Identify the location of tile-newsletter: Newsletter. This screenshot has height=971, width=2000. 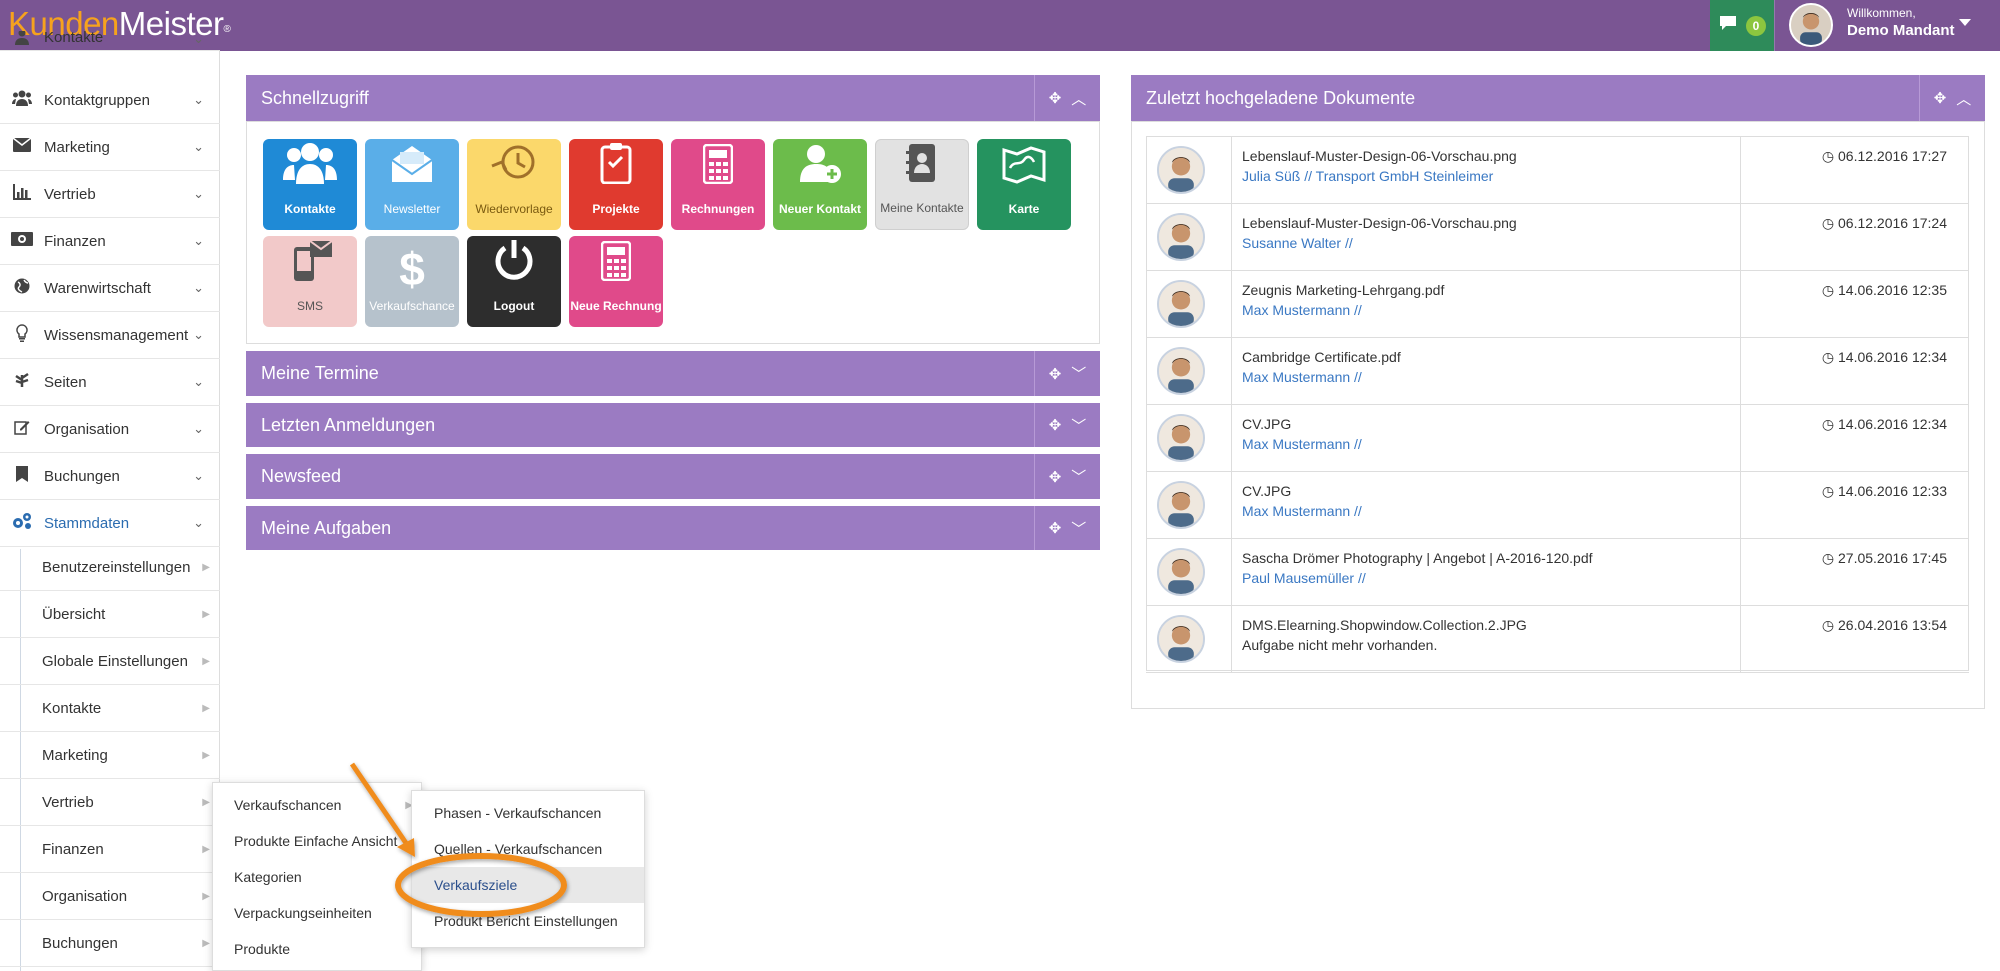
(412, 184).